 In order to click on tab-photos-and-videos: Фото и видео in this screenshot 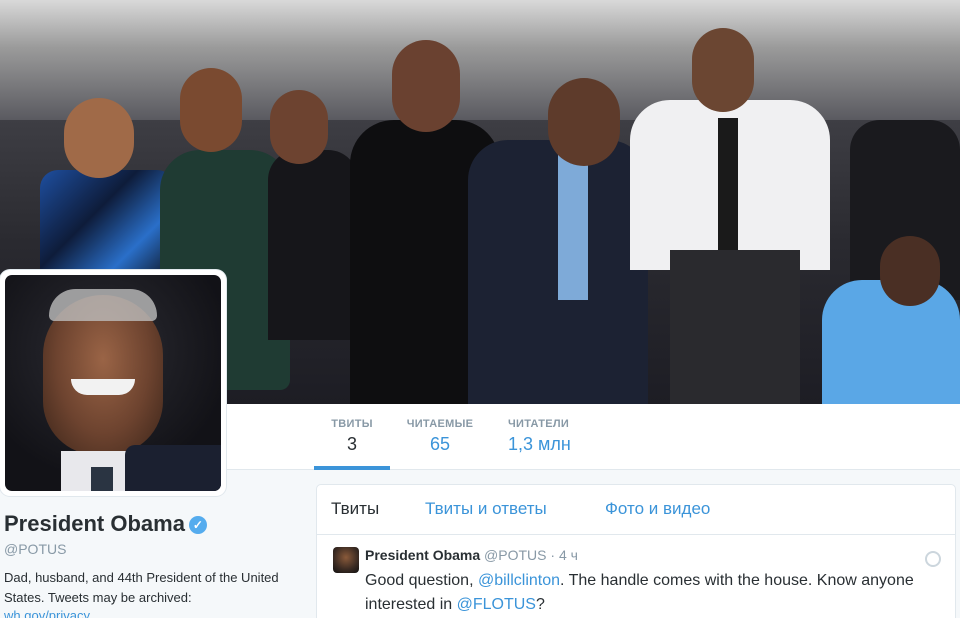, I will do `click(657, 509)`.